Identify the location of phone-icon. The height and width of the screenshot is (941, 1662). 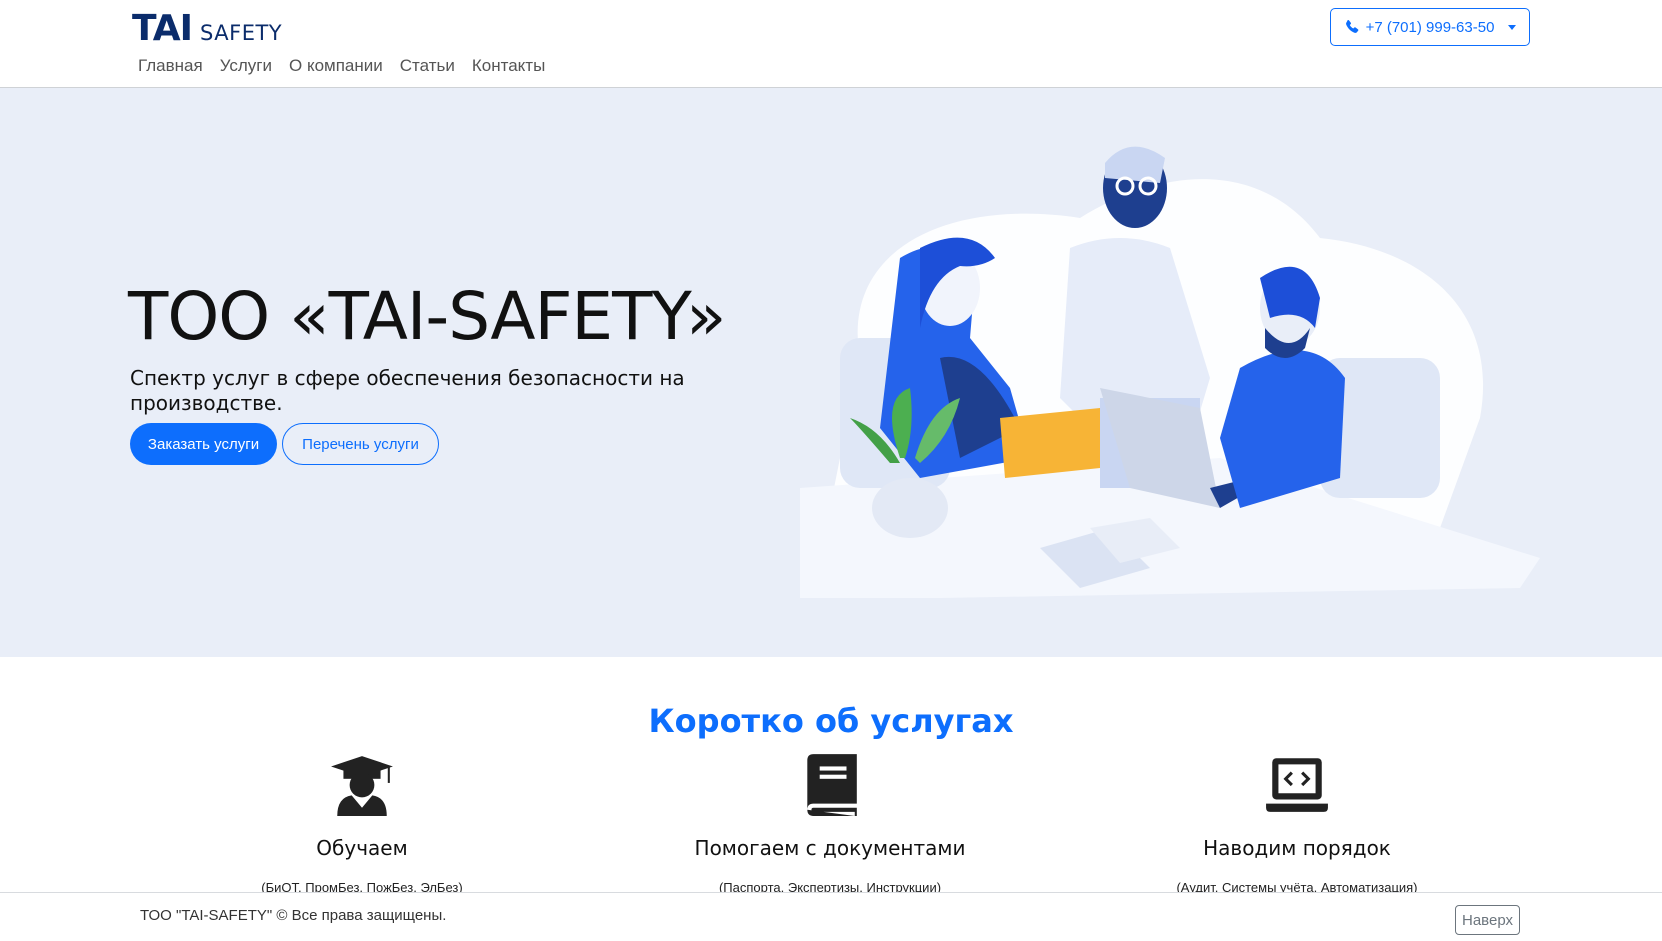
(1351, 26).